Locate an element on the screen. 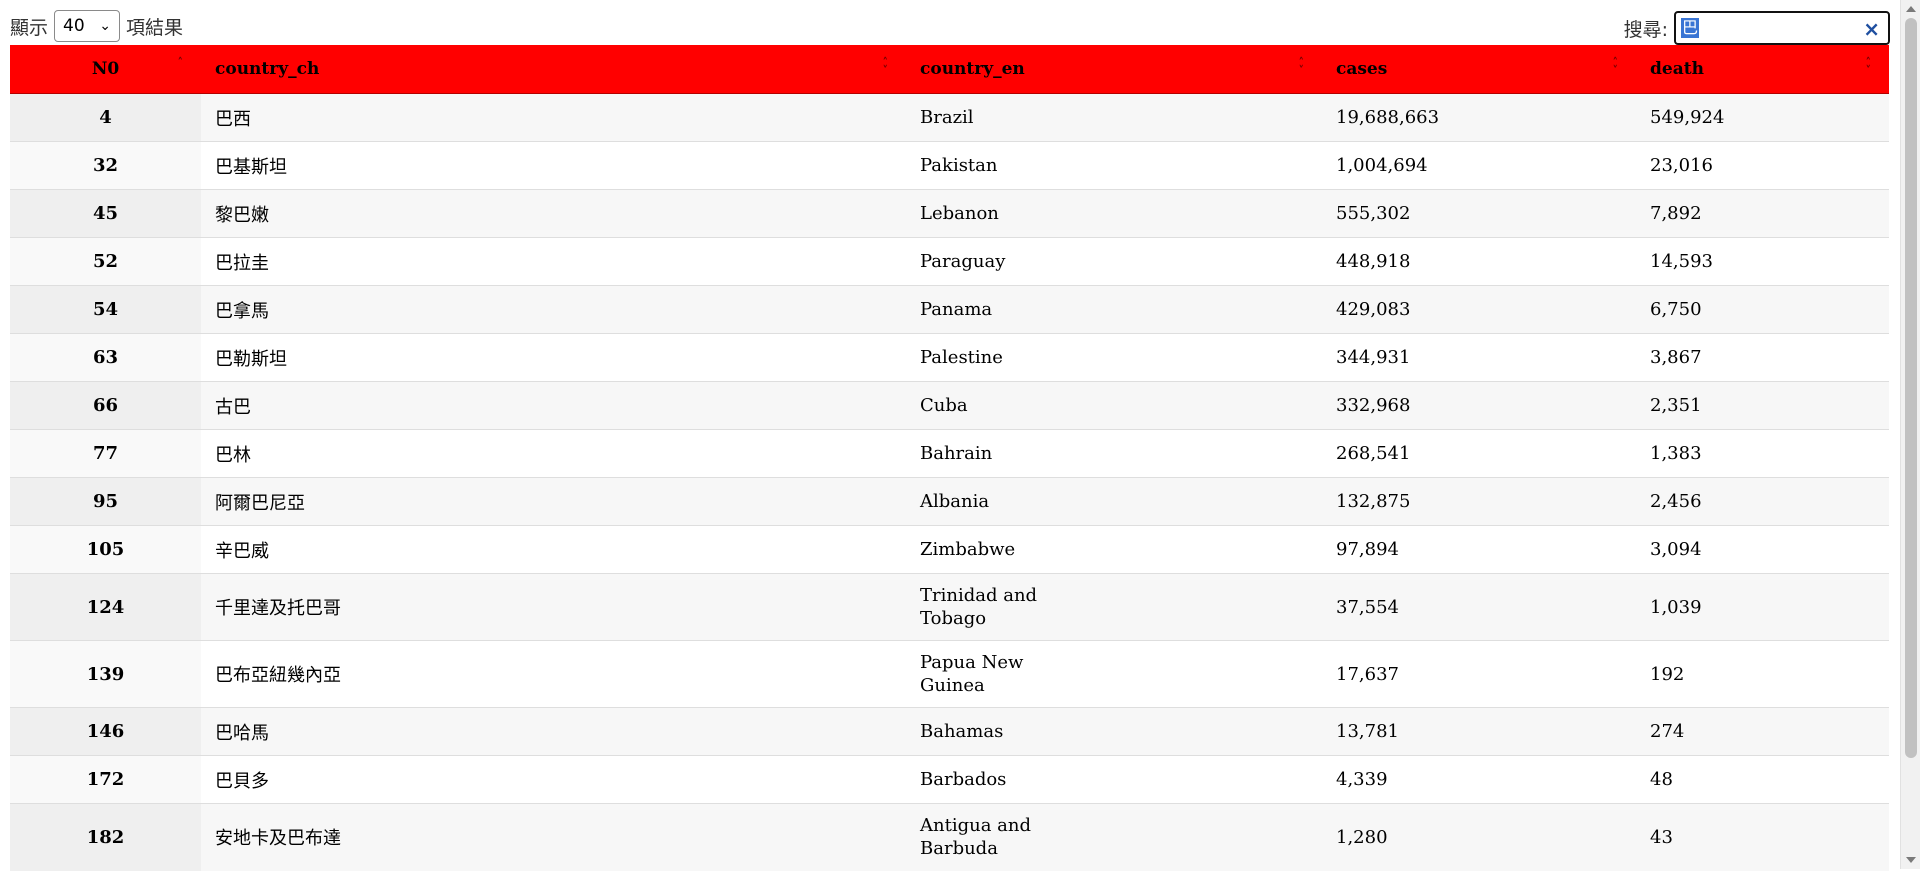 The height and width of the screenshot is (871, 1920). chevron-down-icon: ⌄ is located at coordinates (105, 26).